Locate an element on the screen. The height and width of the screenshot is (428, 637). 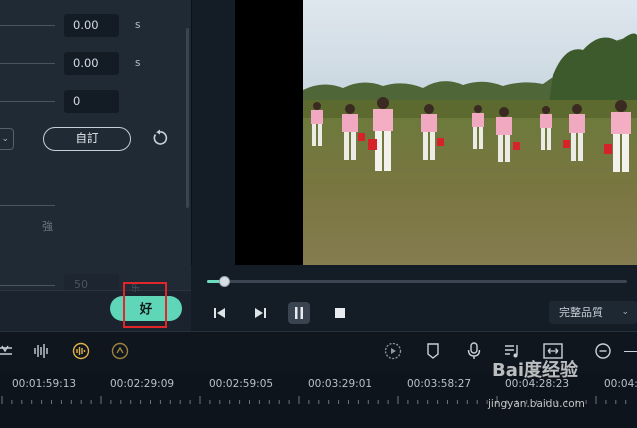
progress-knob is located at coordinates (224, 281).